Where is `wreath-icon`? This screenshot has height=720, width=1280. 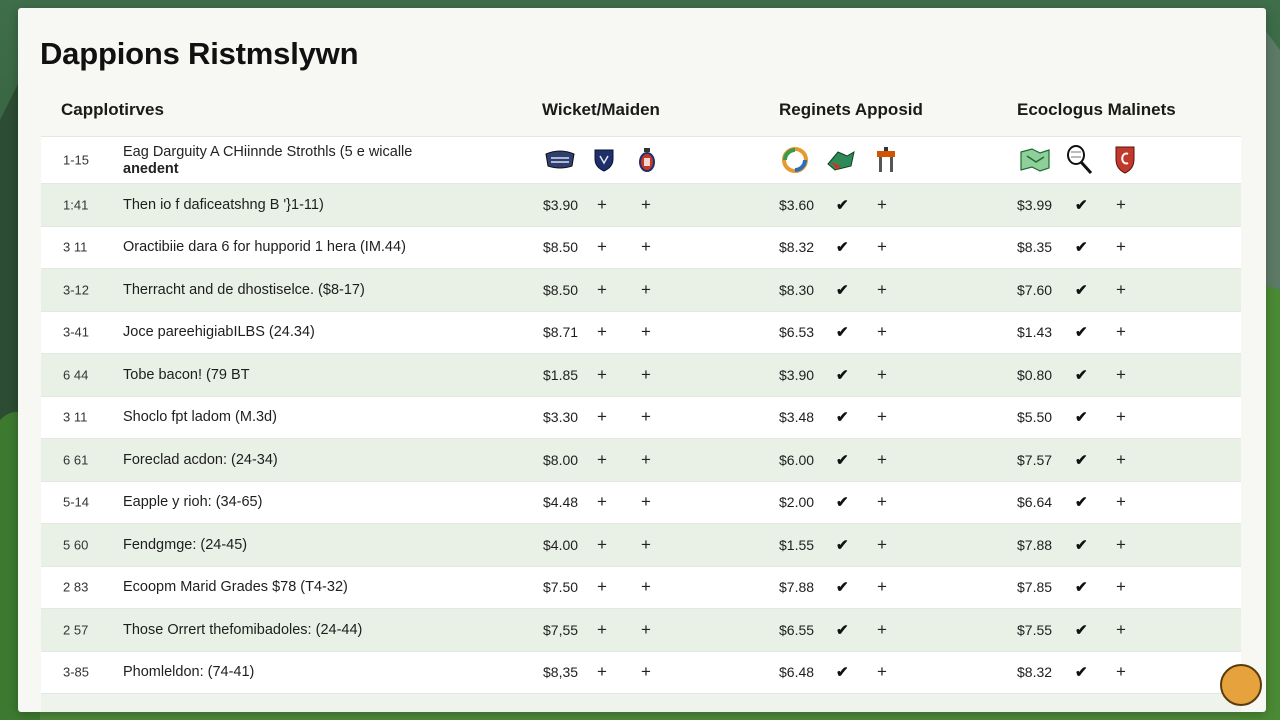
wreath-icon is located at coordinates (795, 160).